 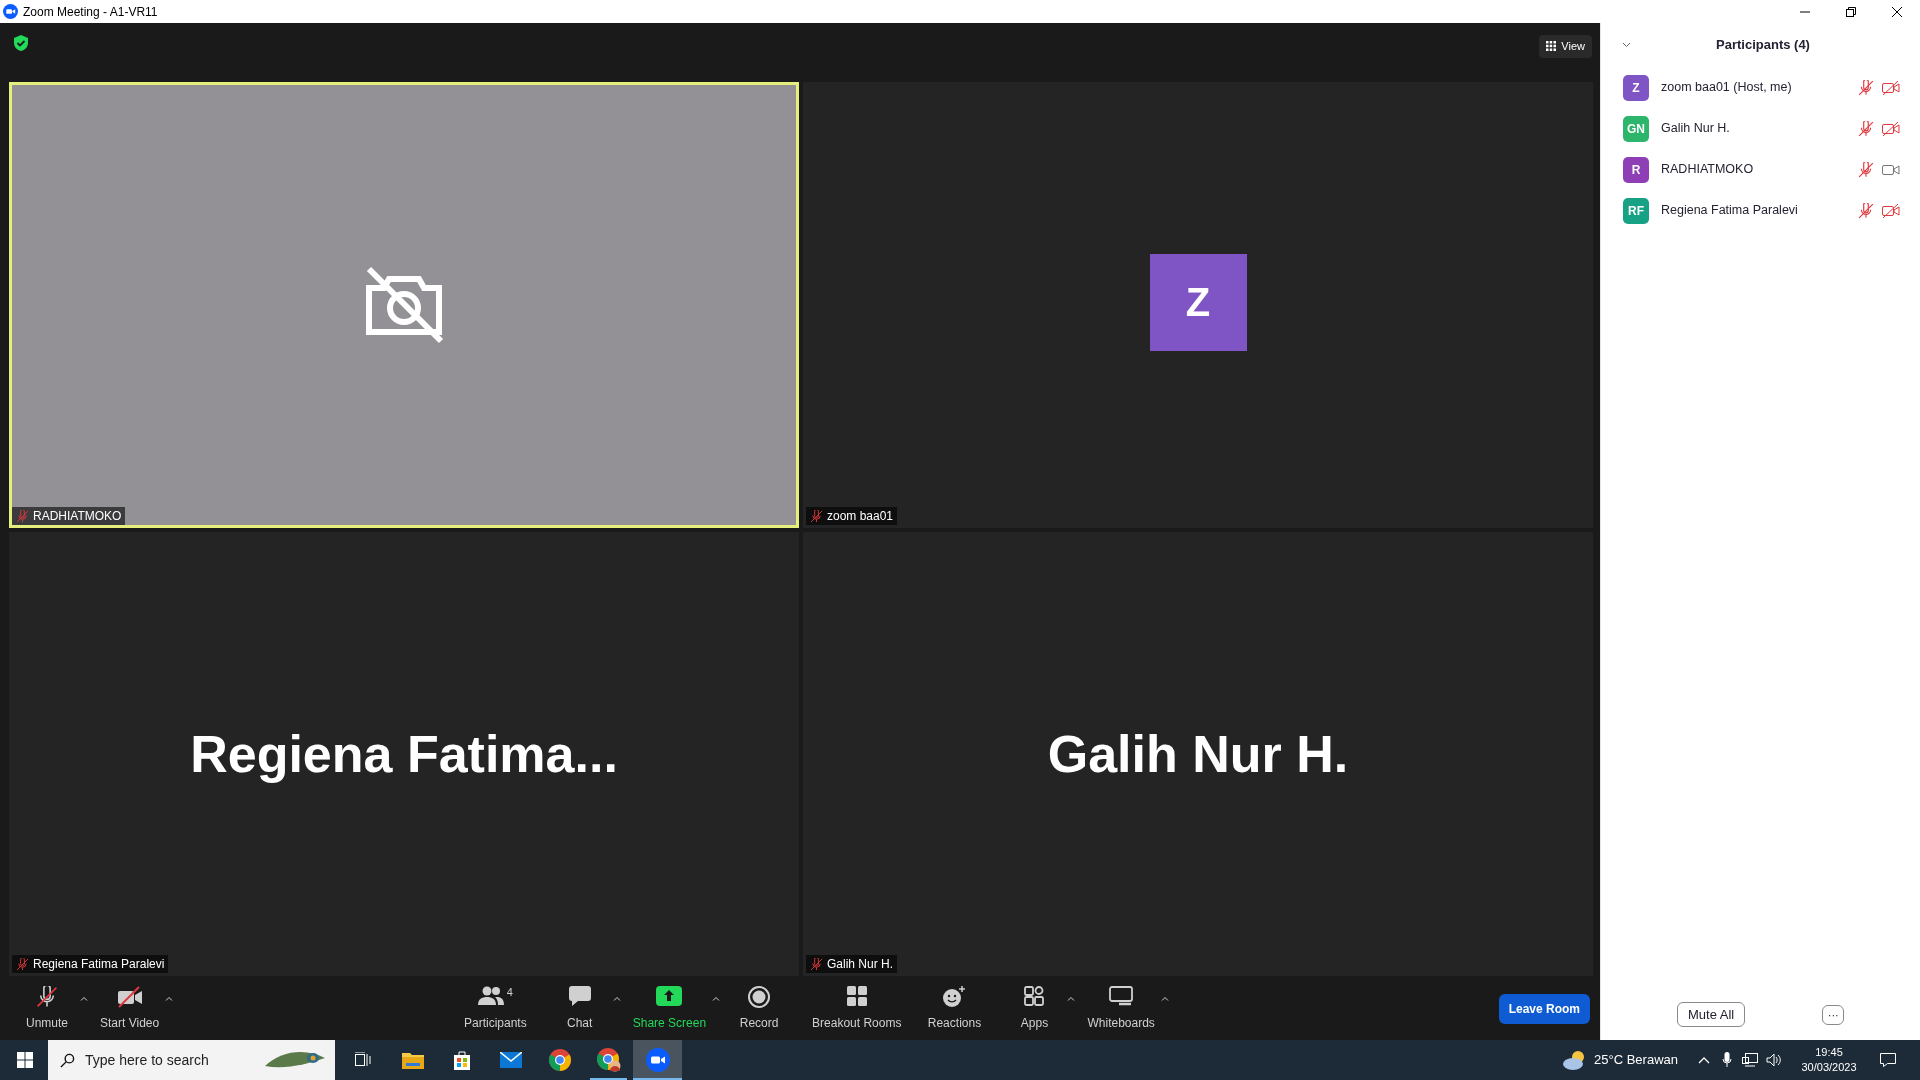 What do you see at coordinates (1034, 996) in the screenshot?
I see `apps-icon` at bounding box center [1034, 996].